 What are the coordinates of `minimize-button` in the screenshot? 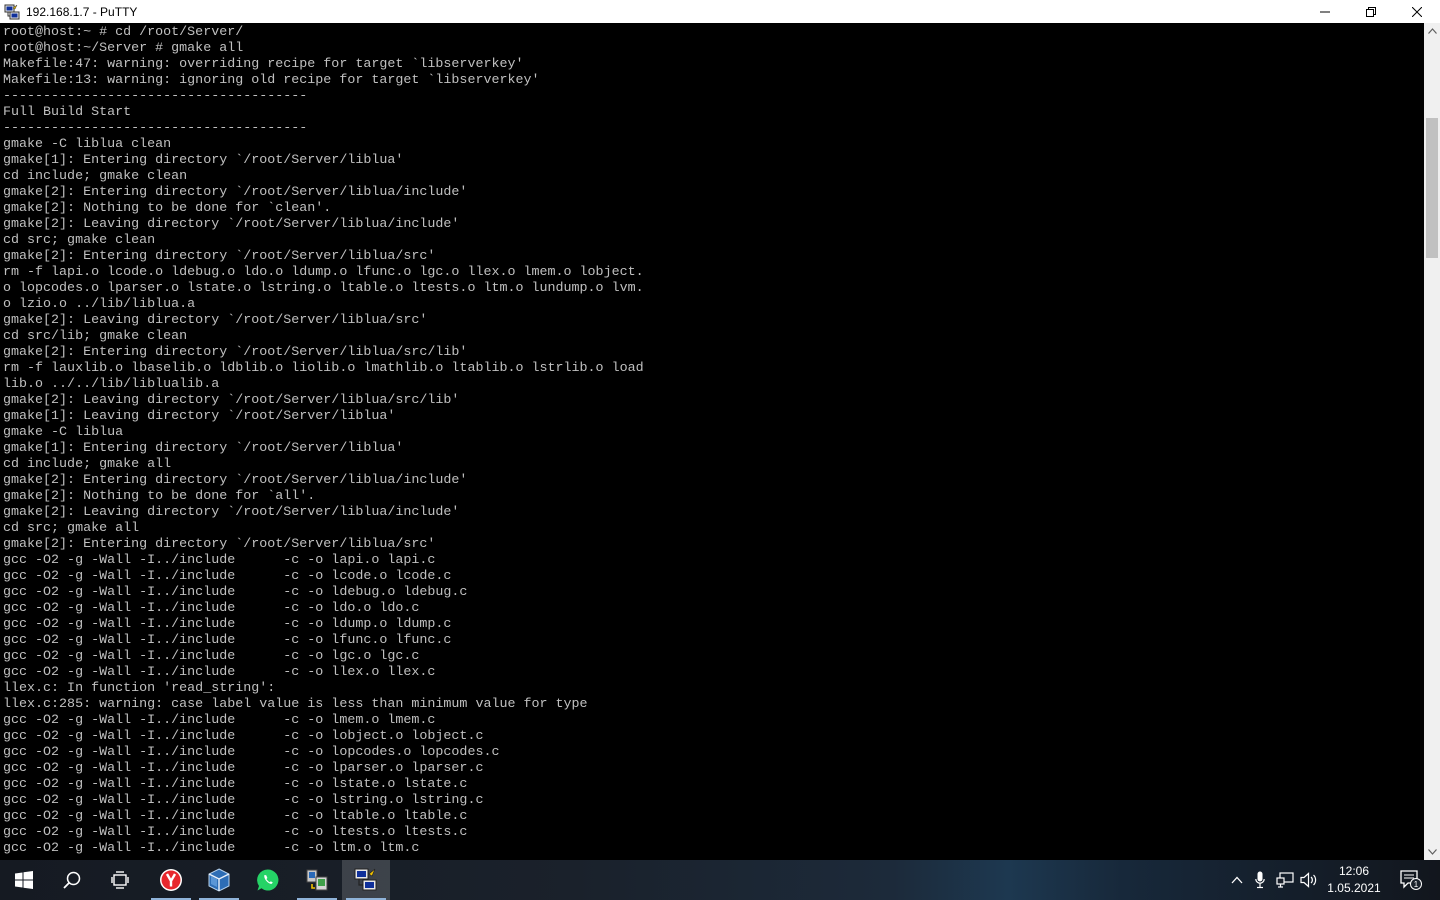 It's located at (1325, 11).